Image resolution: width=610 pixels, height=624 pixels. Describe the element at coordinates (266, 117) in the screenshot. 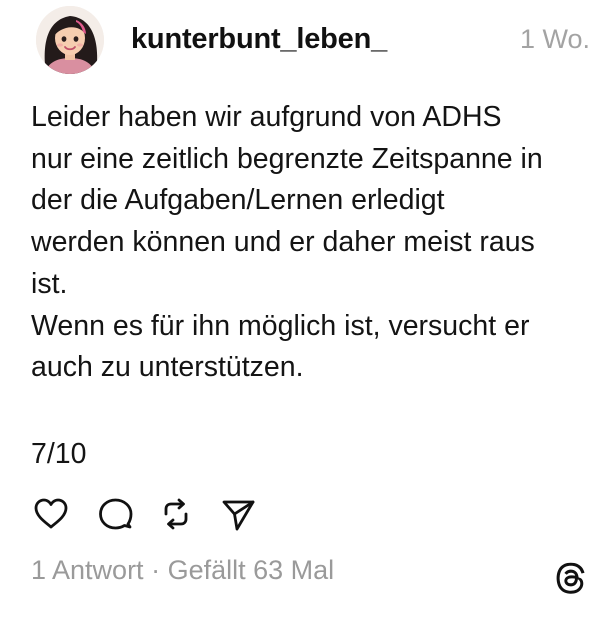

I see `post-body-line: Leider haben wir aufgrund von ADHS` at that location.